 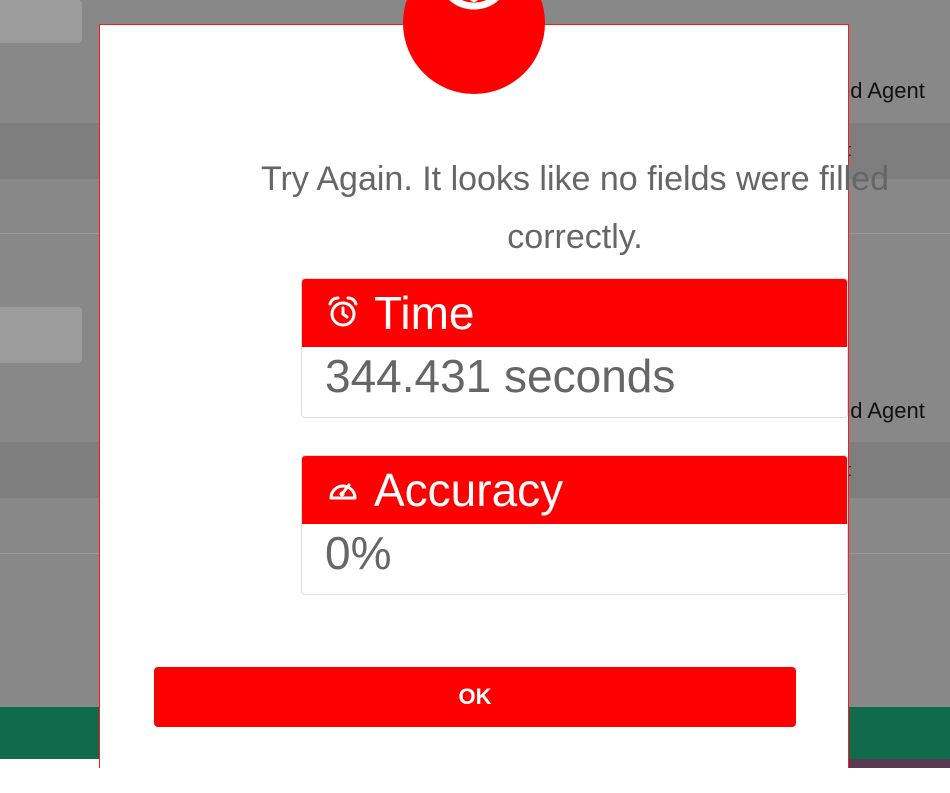 What do you see at coordinates (574, 490) in the screenshot?
I see `accuracy-card-header: Accuracy` at bounding box center [574, 490].